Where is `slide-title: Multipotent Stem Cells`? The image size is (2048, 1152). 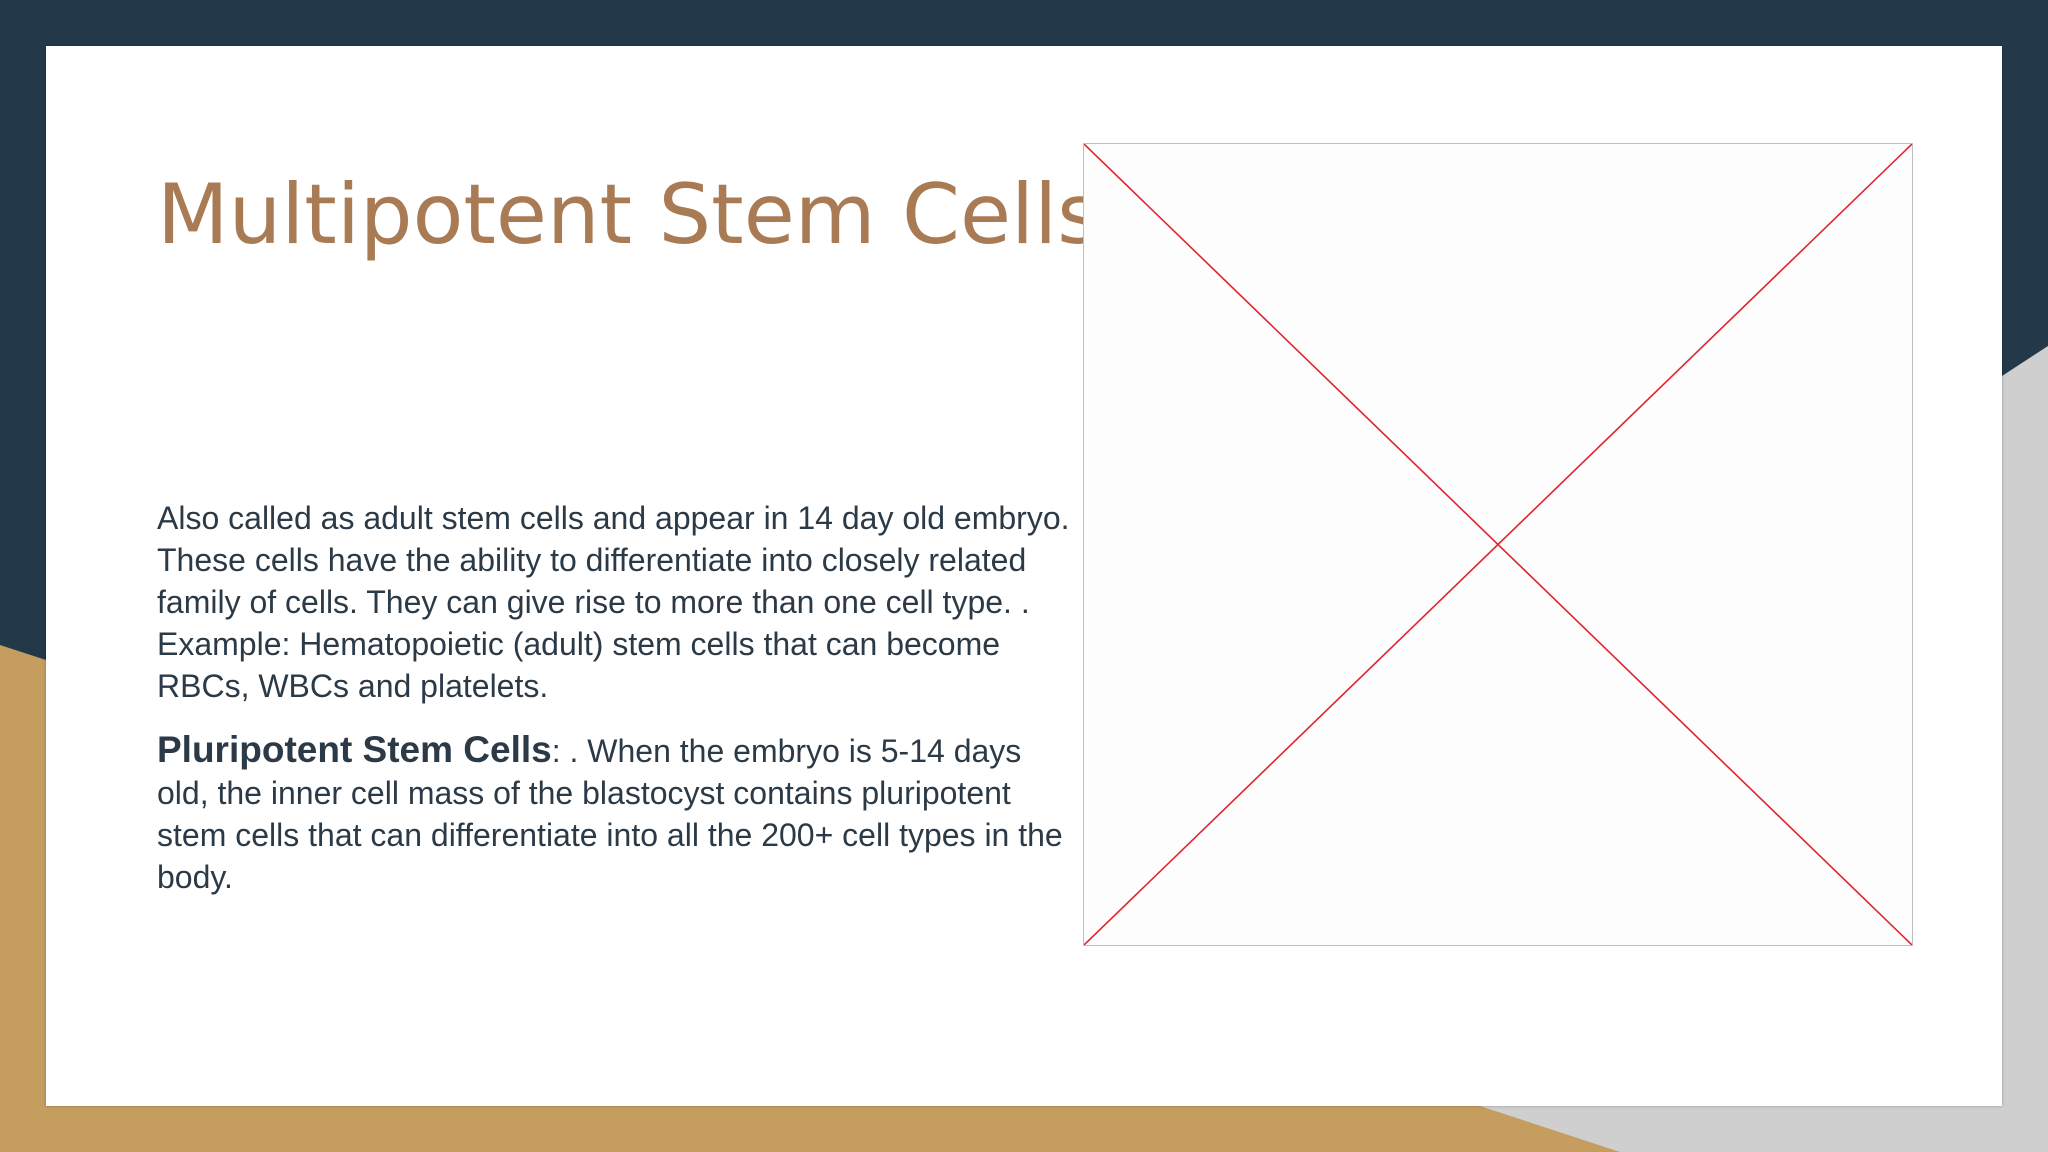
slide-title: Multipotent Stem Cells is located at coordinates (629, 214).